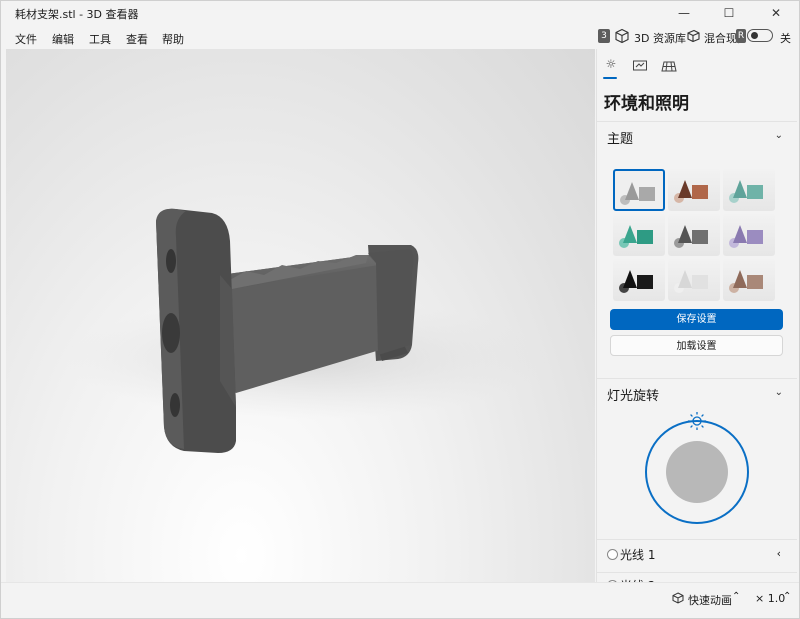 The image size is (800, 619). I want to click on theme-grid, so click(695, 236).